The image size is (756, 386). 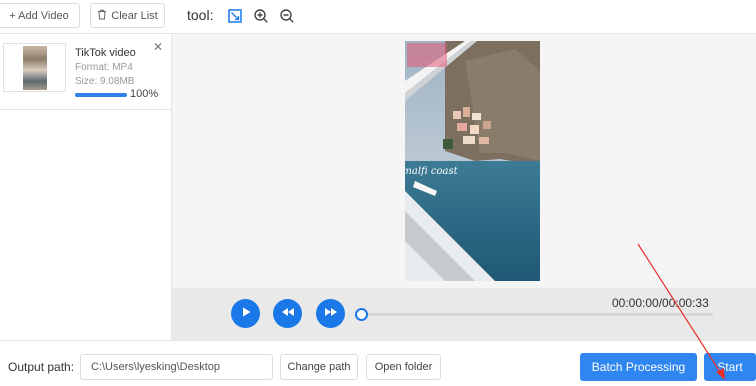 I want to click on progress-fill, so click(x=101, y=95).